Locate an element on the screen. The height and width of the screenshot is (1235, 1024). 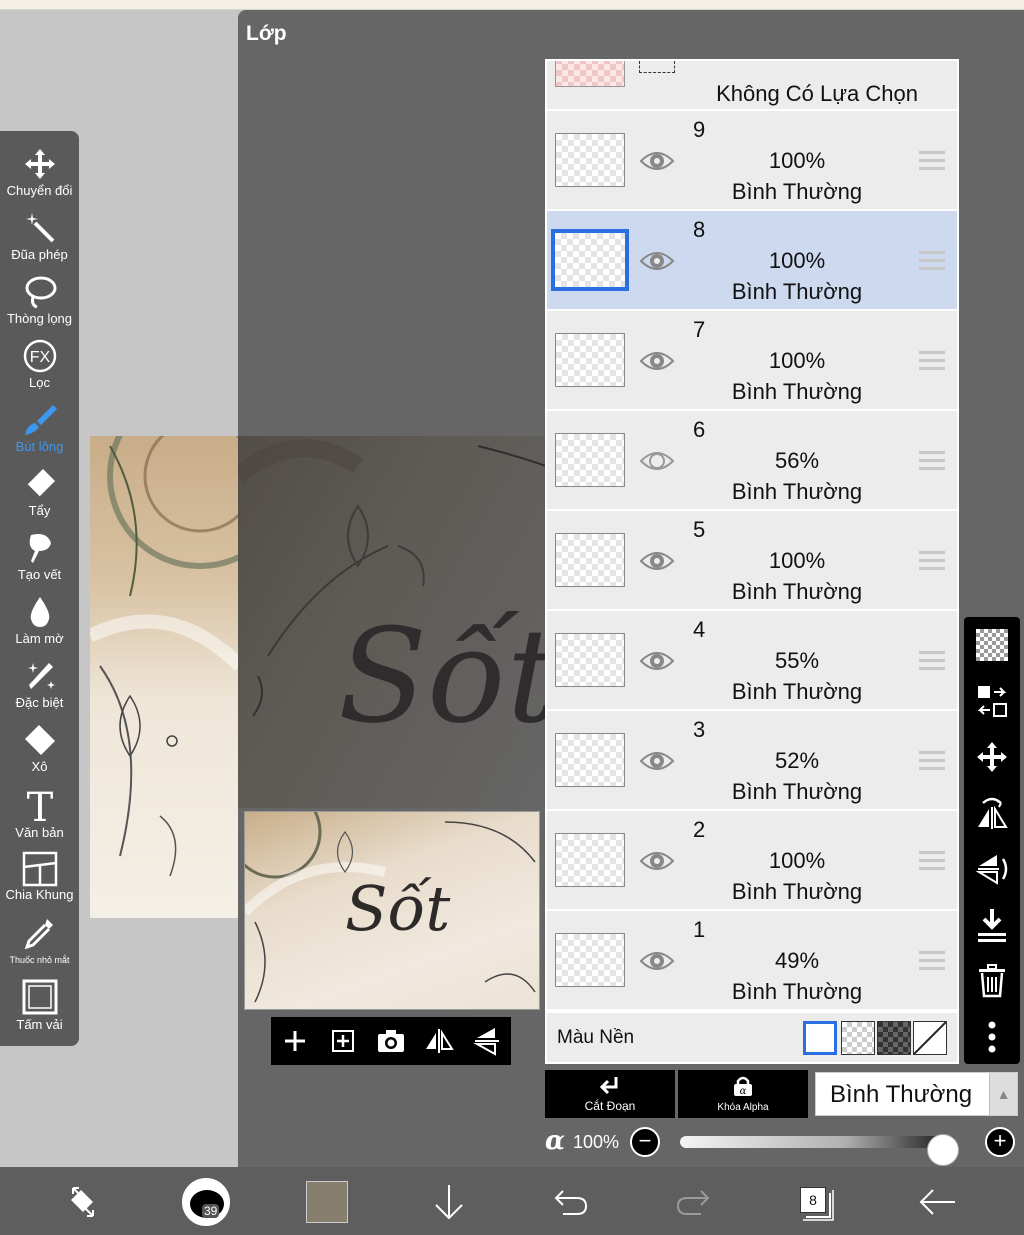
move-layer-button is located at coordinates (992, 757).